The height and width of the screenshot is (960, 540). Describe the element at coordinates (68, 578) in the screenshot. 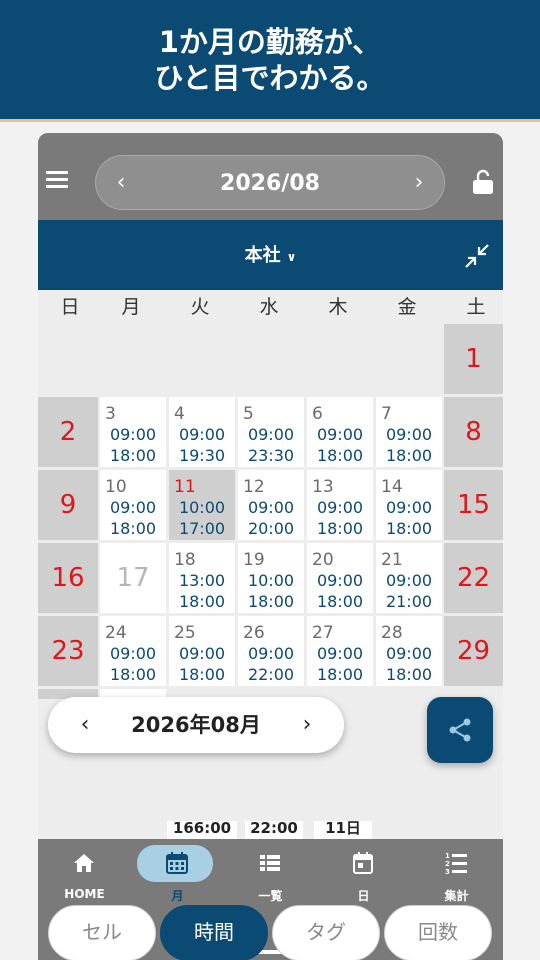

I see `calendar-cell-holiday: 16` at that location.